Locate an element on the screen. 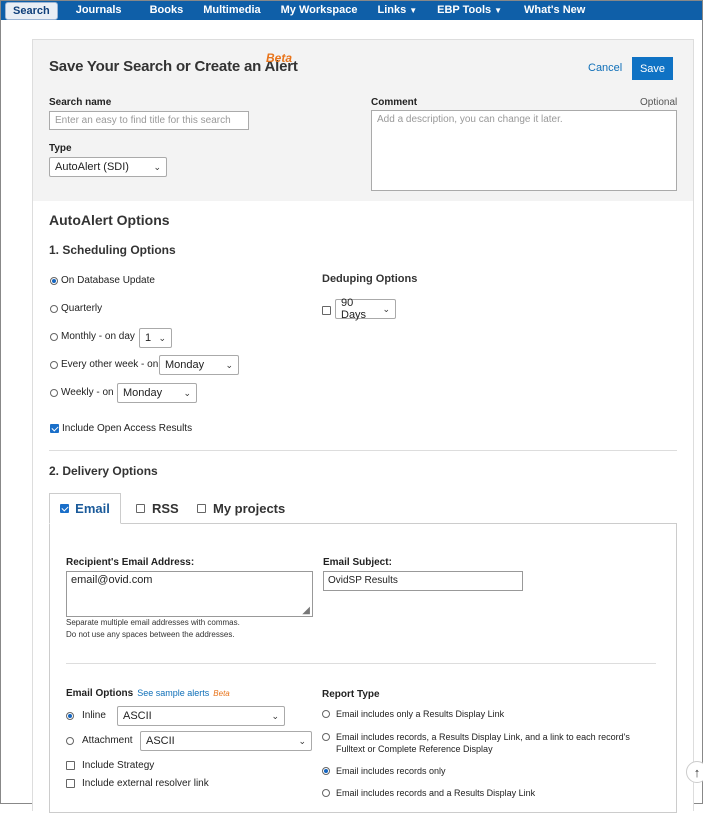 This screenshot has width=703, height=813. schedule-weekly-label: Weekly - on is located at coordinates (87, 392).